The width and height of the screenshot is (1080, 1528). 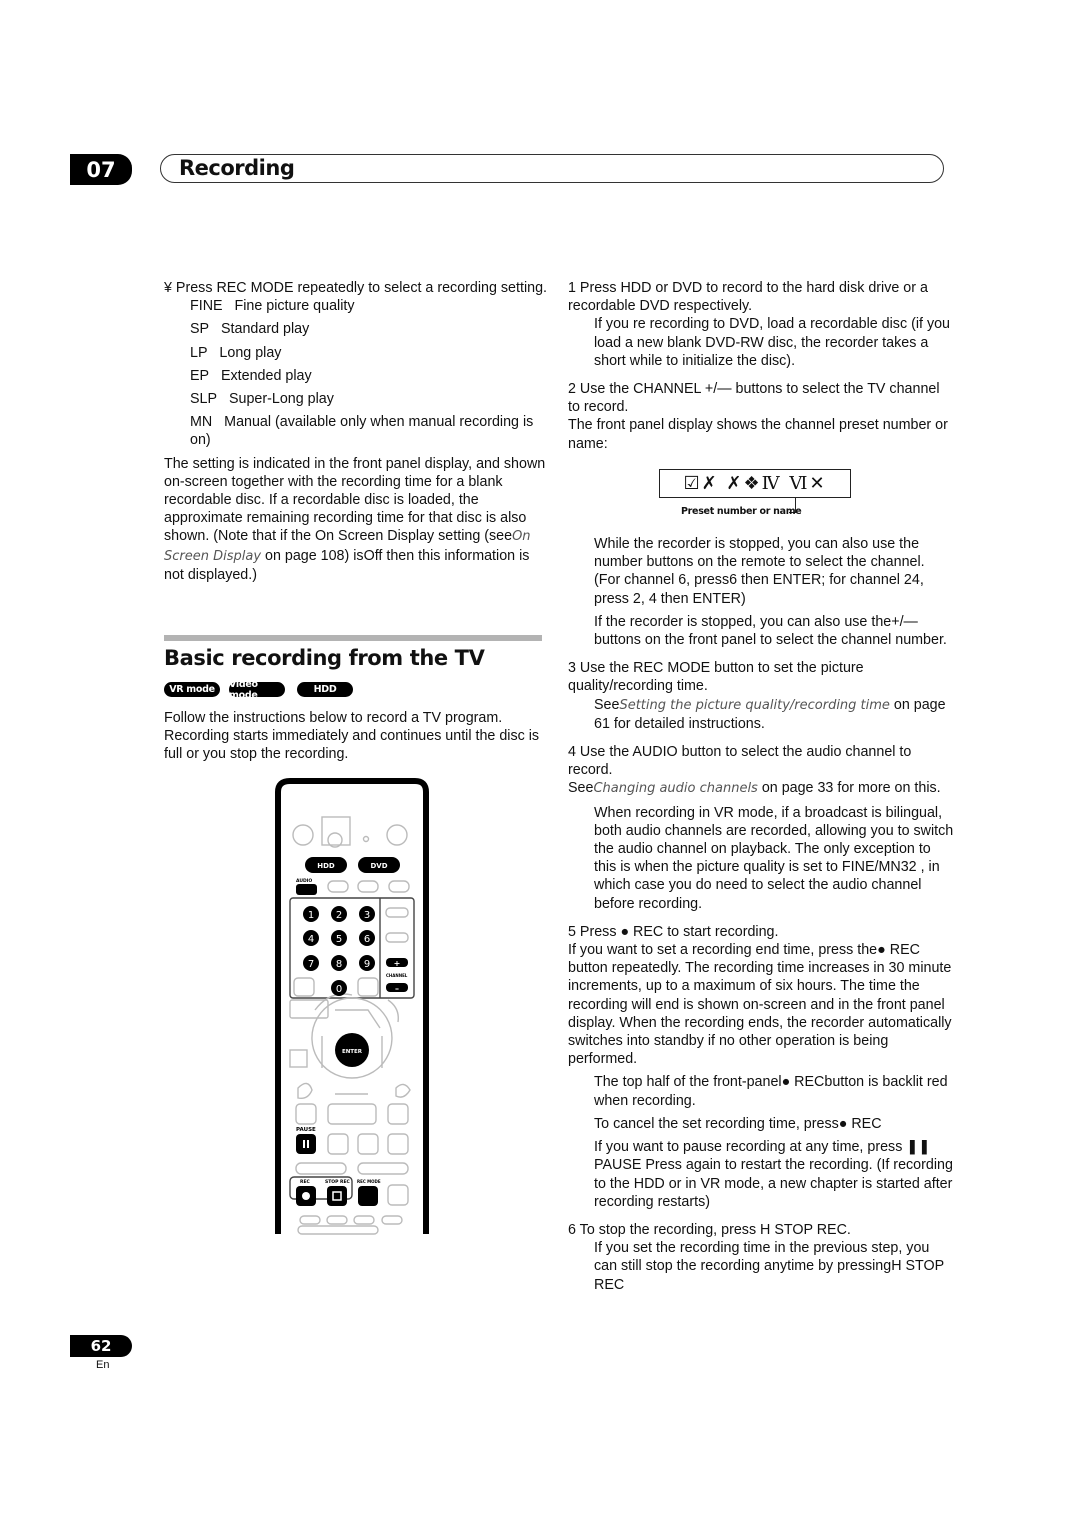 What do you see at coordinates (200, 329) in the screenshot?
I see `mode-code: SP` at bounding box center [200, 329].